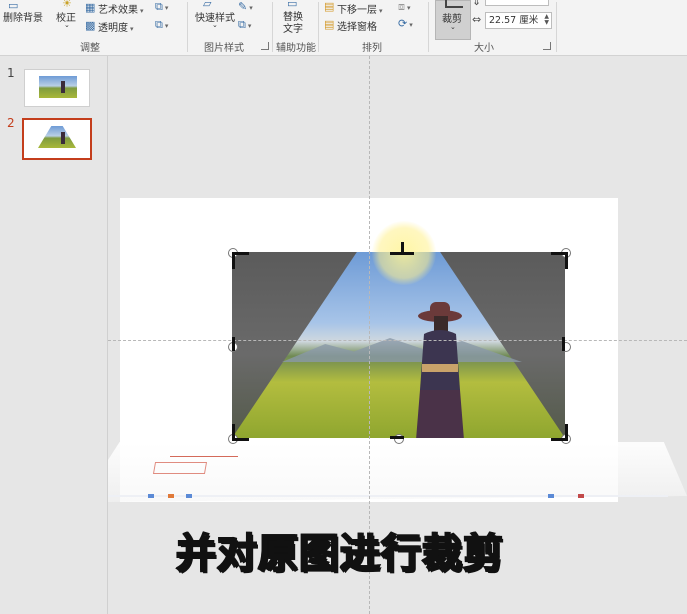 The width and height of the screenshot is (687, 614). Describe the element at coordinates (339, 554) in the screenshot. I see `video-caption: 并对原图进行裁剪` at that location.